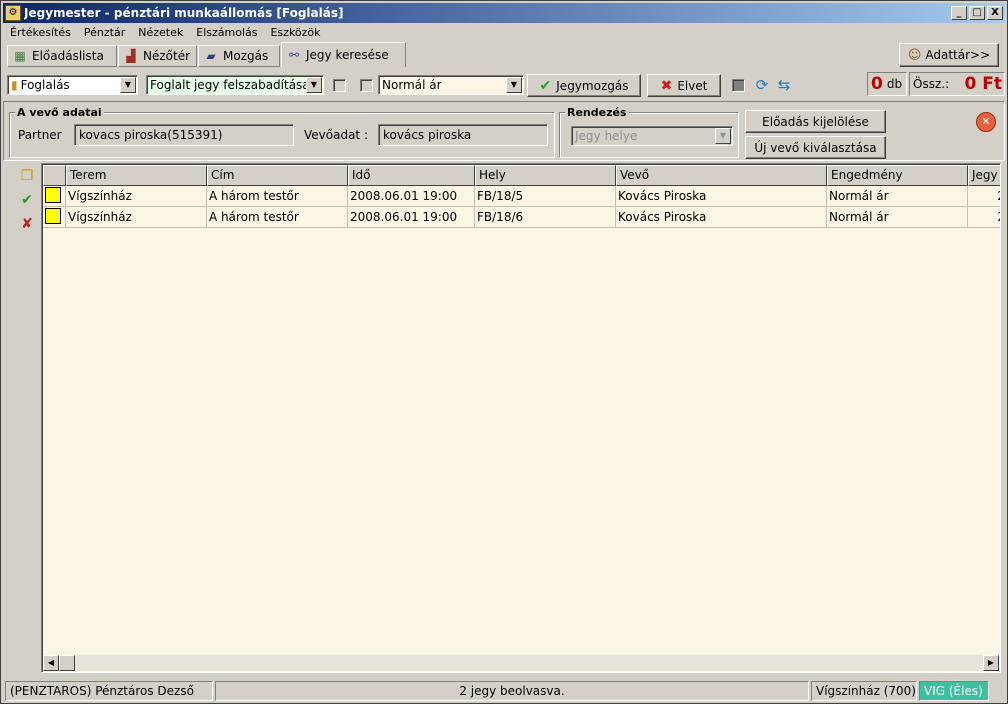 The image size is (1008, 704). What do you see at coordinates (235, 85) in the screenshot?
I see `action-select: Foglalt jegy felszabadítása ▼` at bounding box center [235, 85].